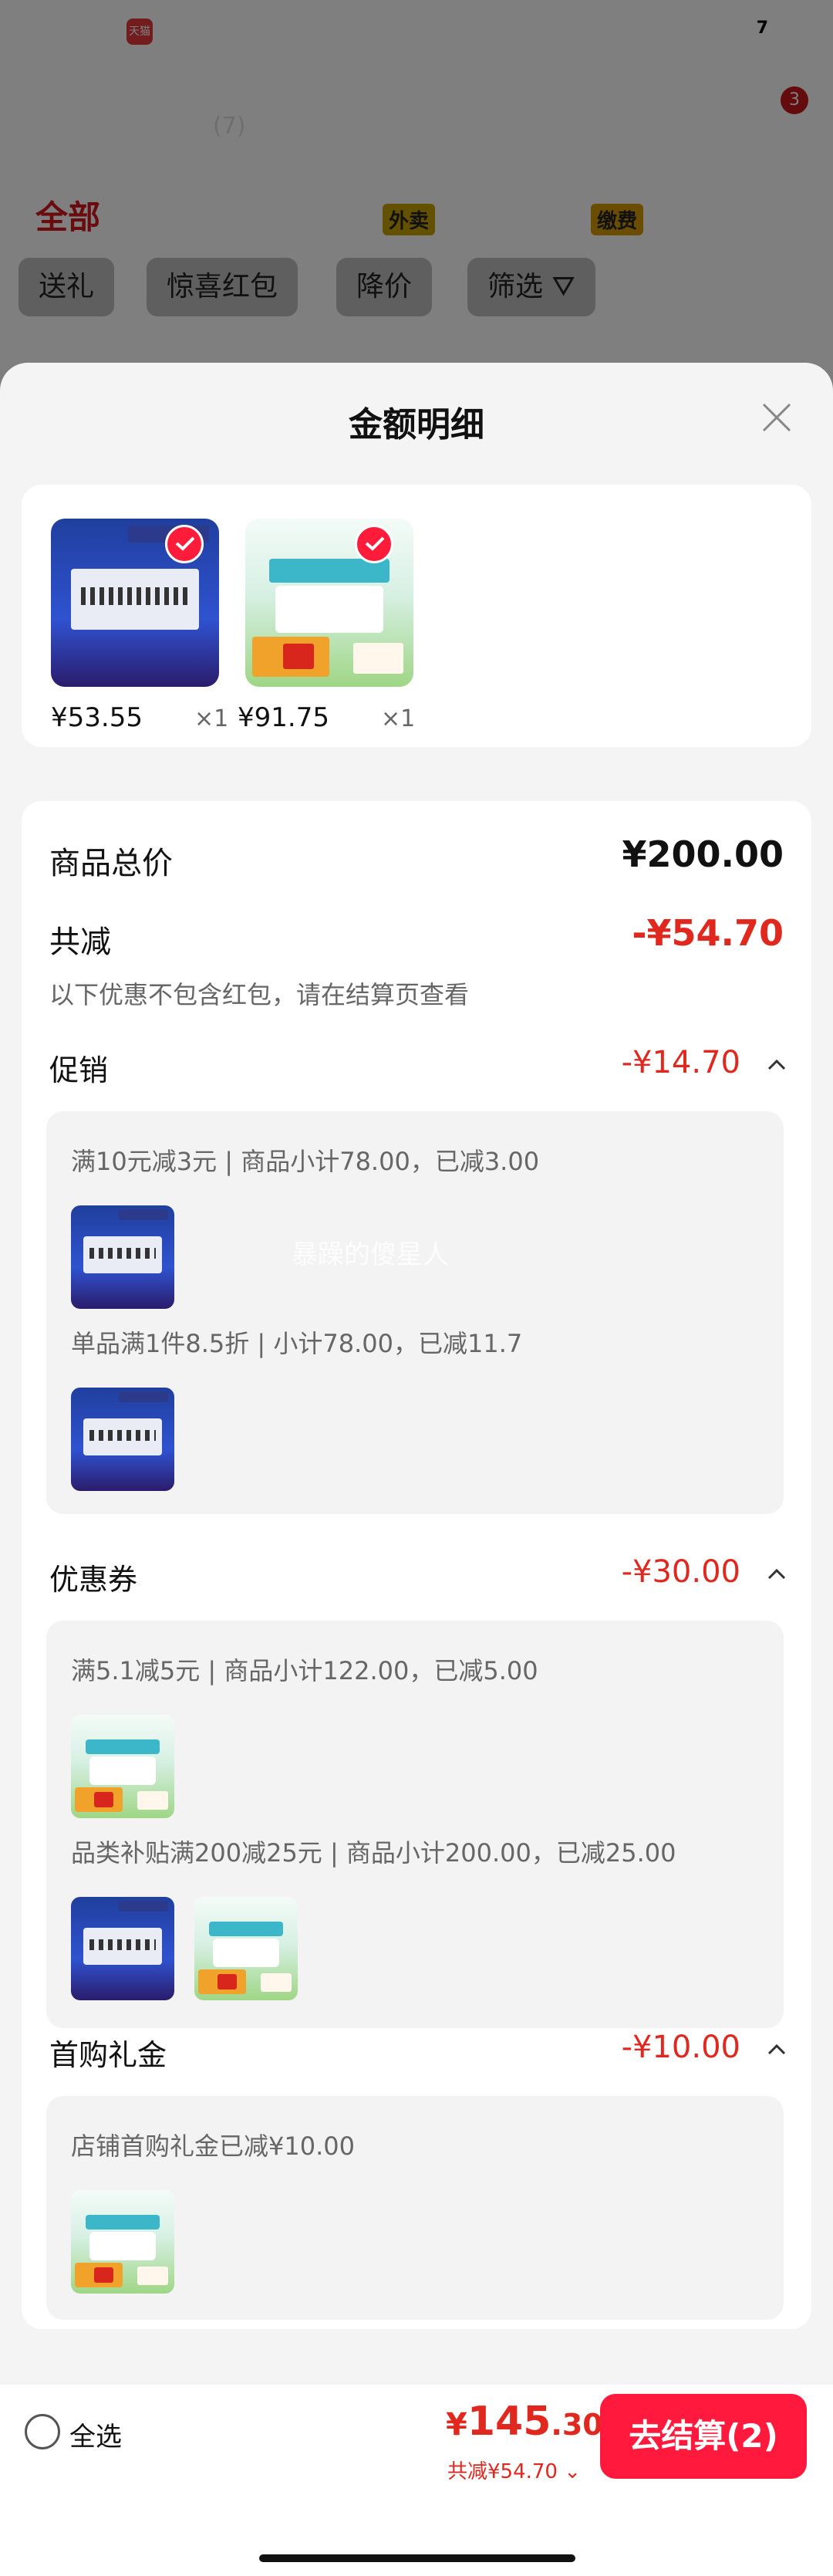 The image size is (833, 2576). I want to click on total-value: ¥200.00, so click(703, 854).